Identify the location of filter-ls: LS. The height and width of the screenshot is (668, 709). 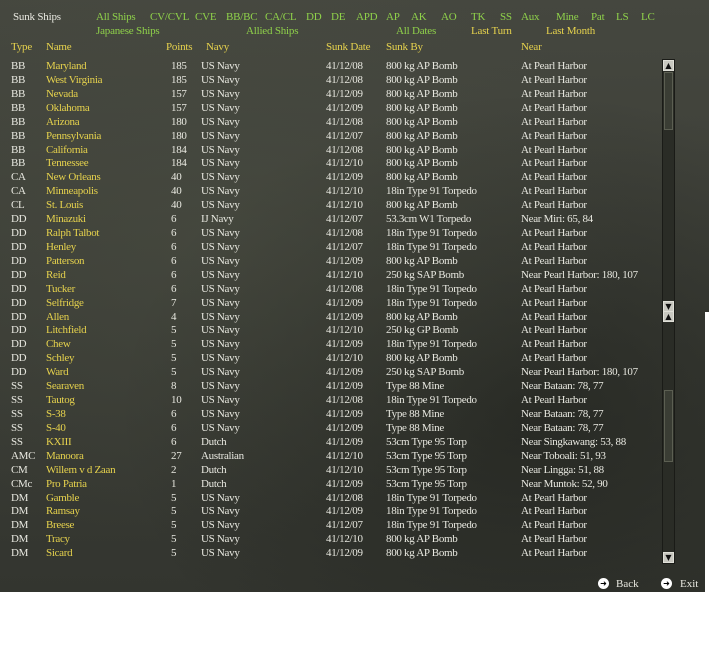
(622, 17).